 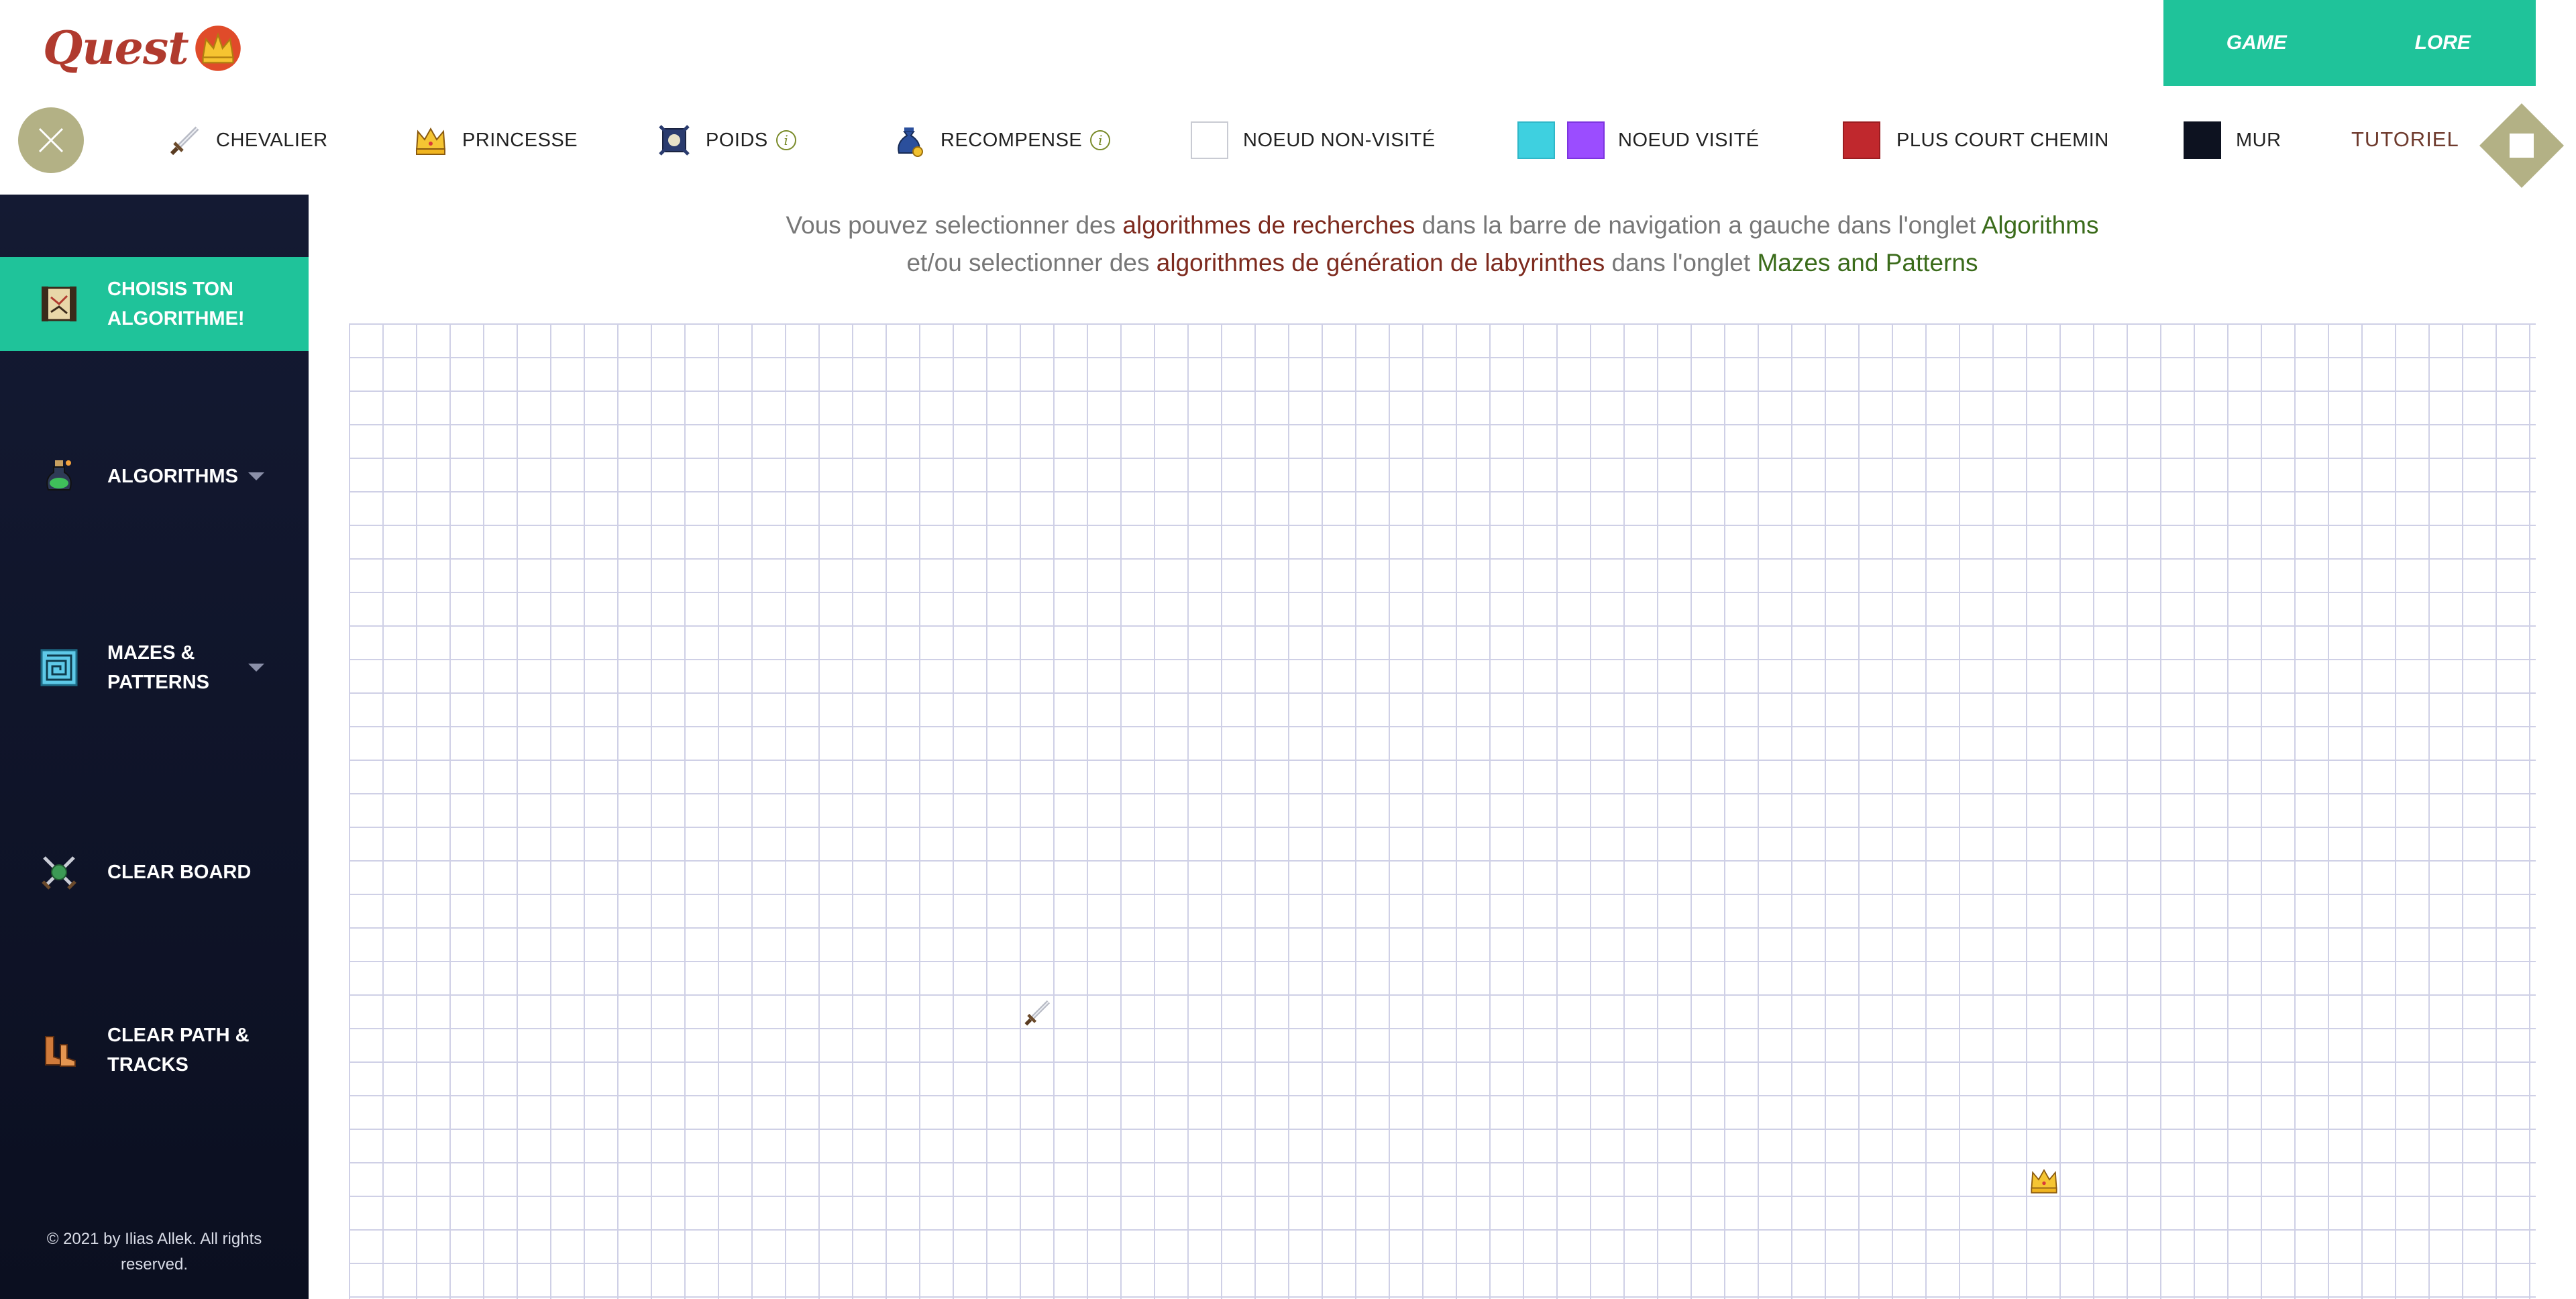 What do you see at coordinates (1268, 225) in the screenshot?
I see `link-search-algorithms: algorithmes de recherches` at bounding box center [1268, 225].